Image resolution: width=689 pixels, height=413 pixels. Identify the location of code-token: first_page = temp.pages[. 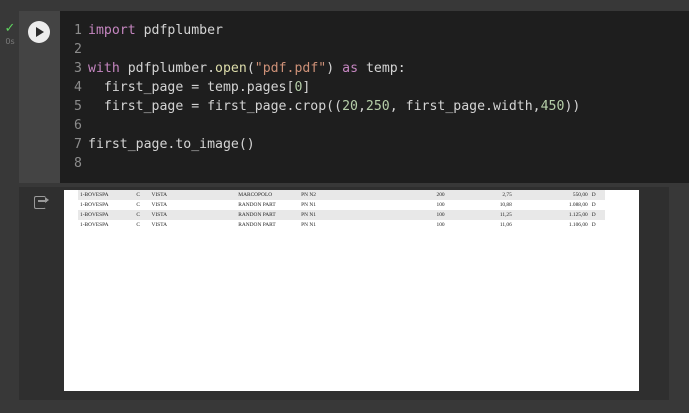
(191, 87).